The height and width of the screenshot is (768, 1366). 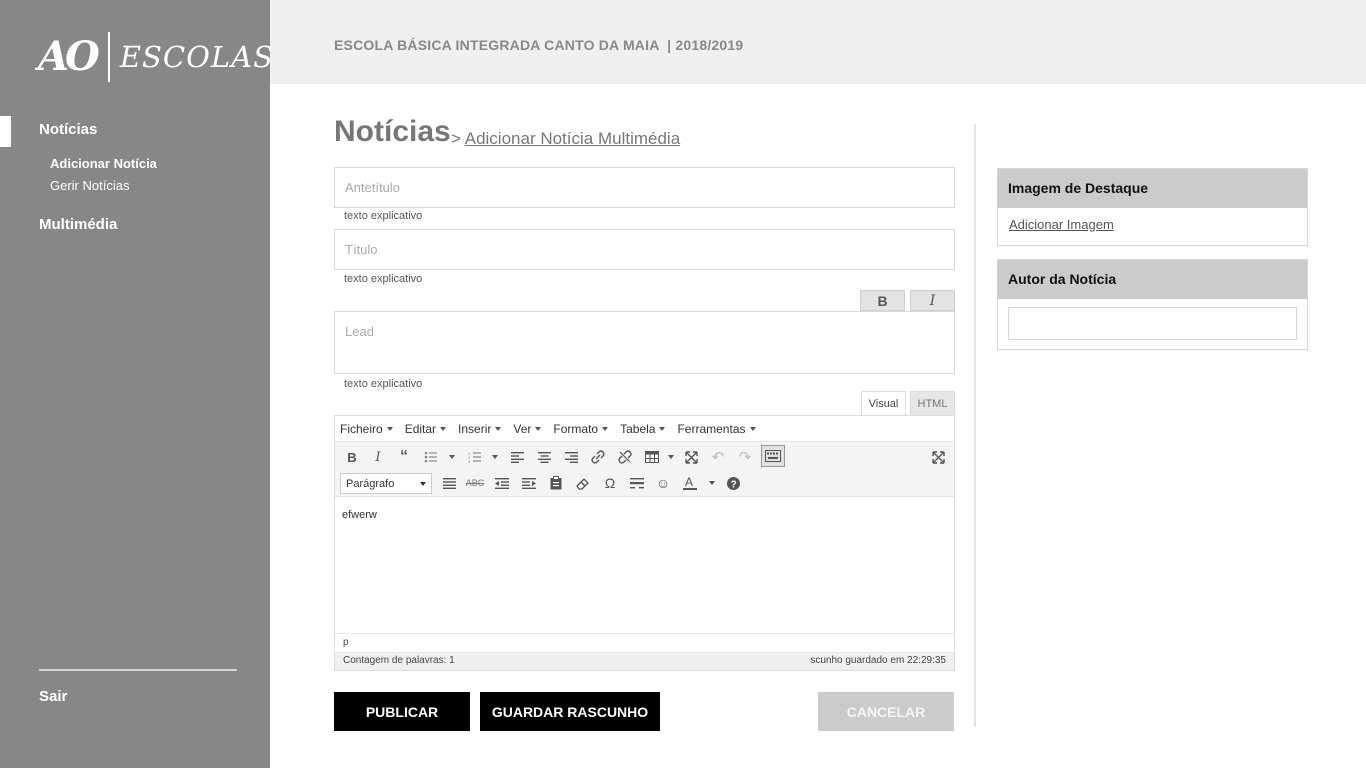 I want to click on antetitulo-input: Antetítulo, so click(x=644, y=187).